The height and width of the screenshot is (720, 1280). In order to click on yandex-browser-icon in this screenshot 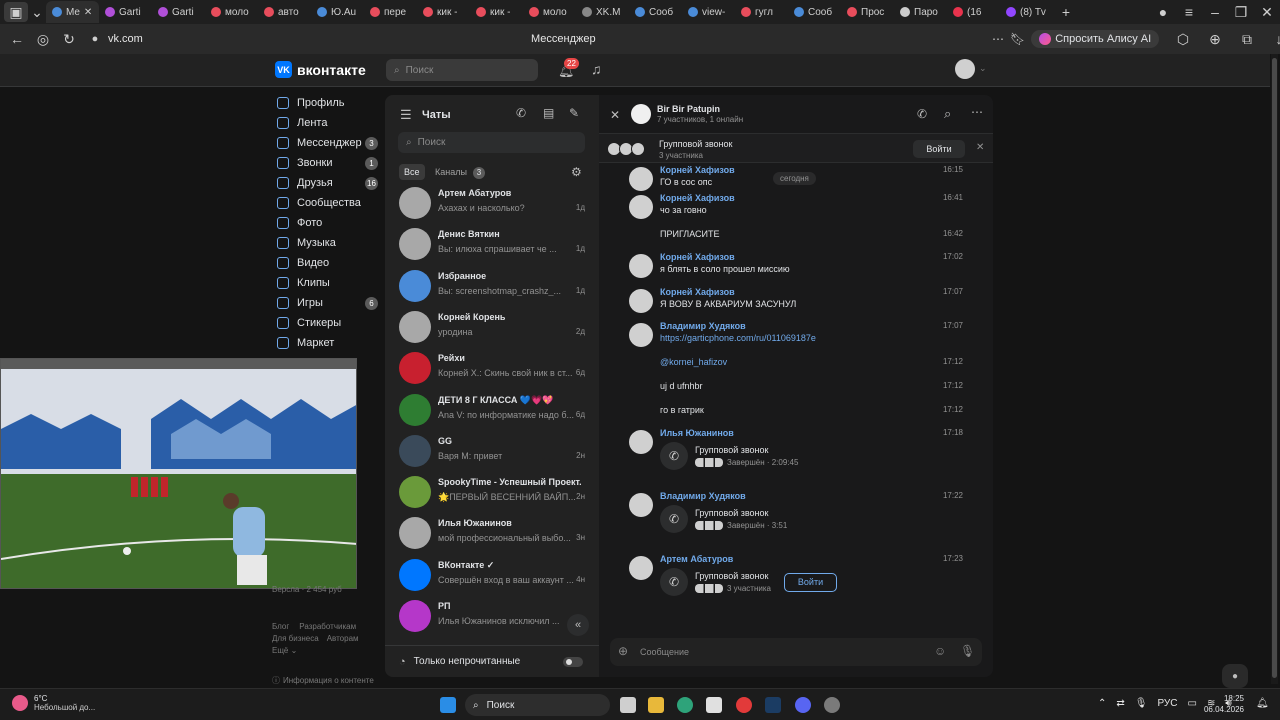, I will do `click(744, 705)`.